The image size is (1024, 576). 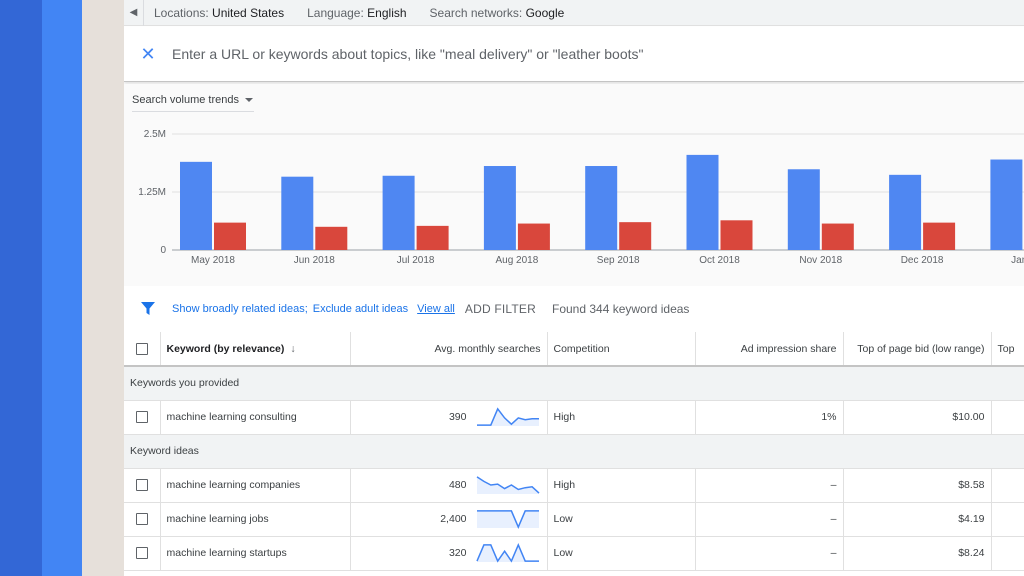 I want to click on background-stripe-beige, so click(x=103, y=288).